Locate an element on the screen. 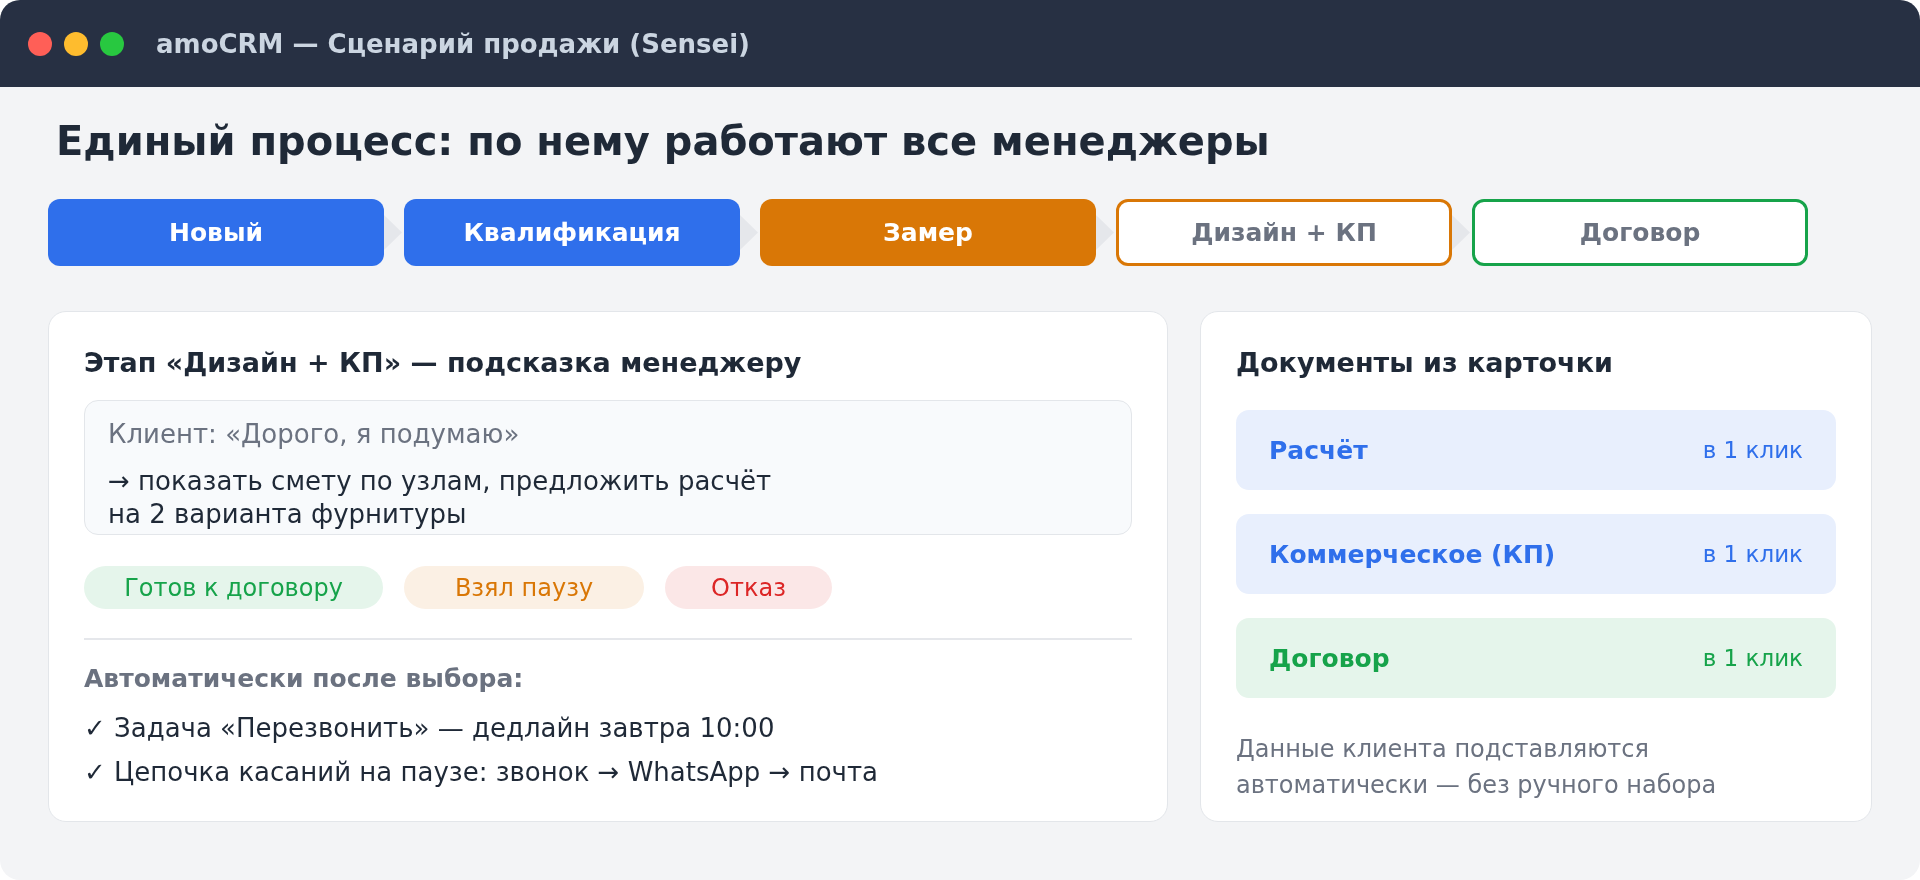 The image size is (1920, 880). document-button: Договор в 1 клик is located at coordinates (1536, 658).